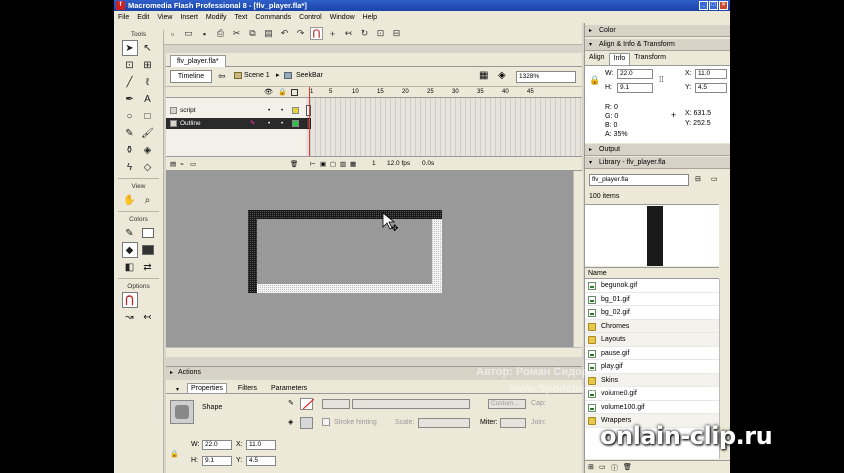  I want to click on onion-skin-icon: ▣, so click(323, 164).